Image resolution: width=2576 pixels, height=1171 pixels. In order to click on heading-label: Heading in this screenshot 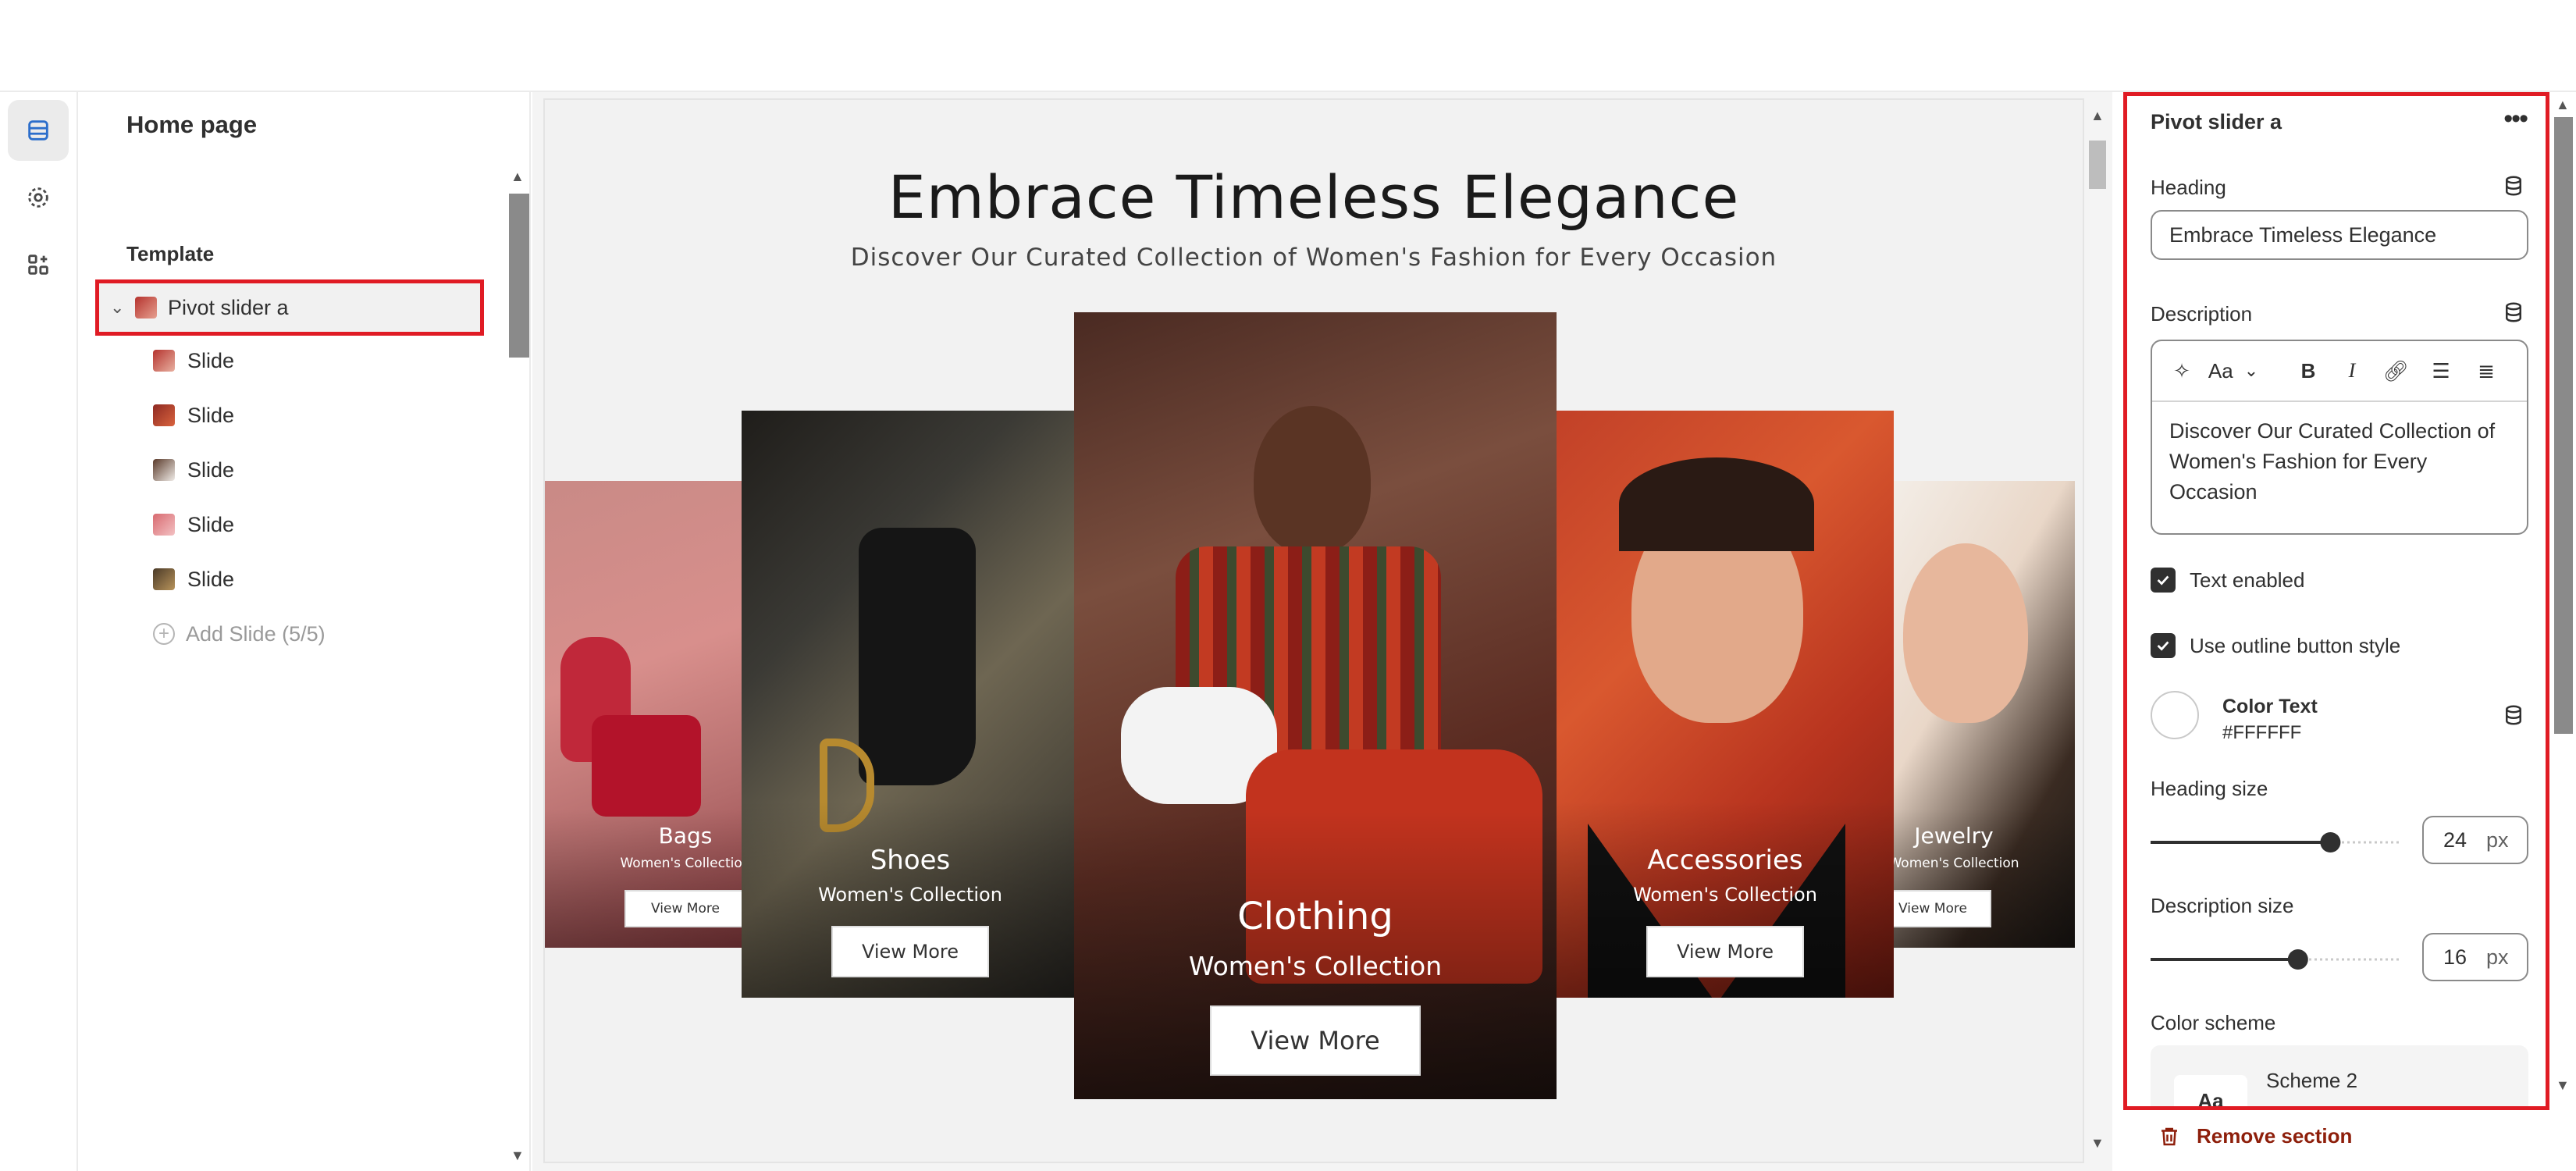, I will do `click(2188, 187)`.